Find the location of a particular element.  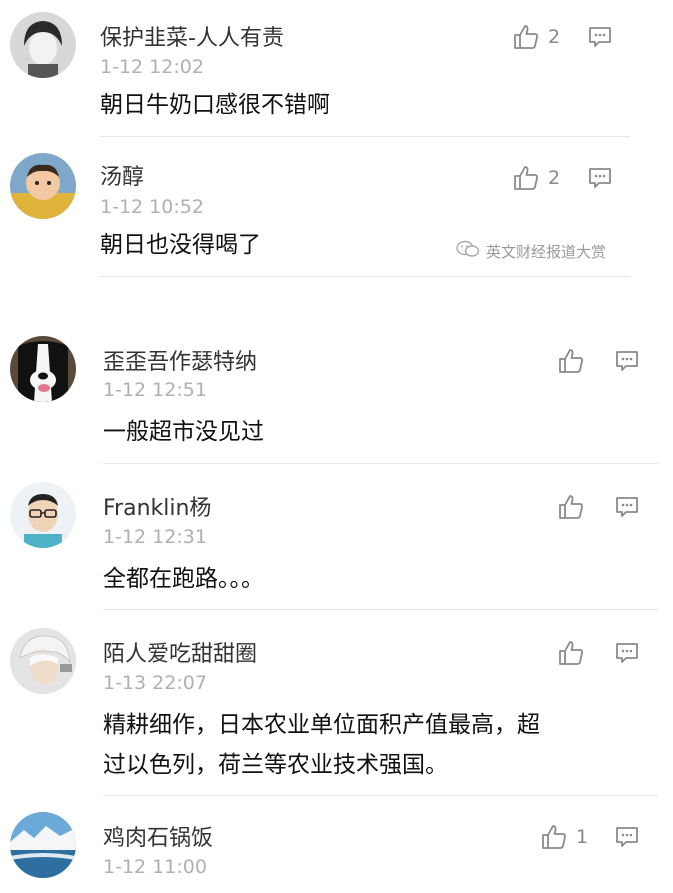

watermark: 英文财经报道大赏 is located at coordinates (531, 251).